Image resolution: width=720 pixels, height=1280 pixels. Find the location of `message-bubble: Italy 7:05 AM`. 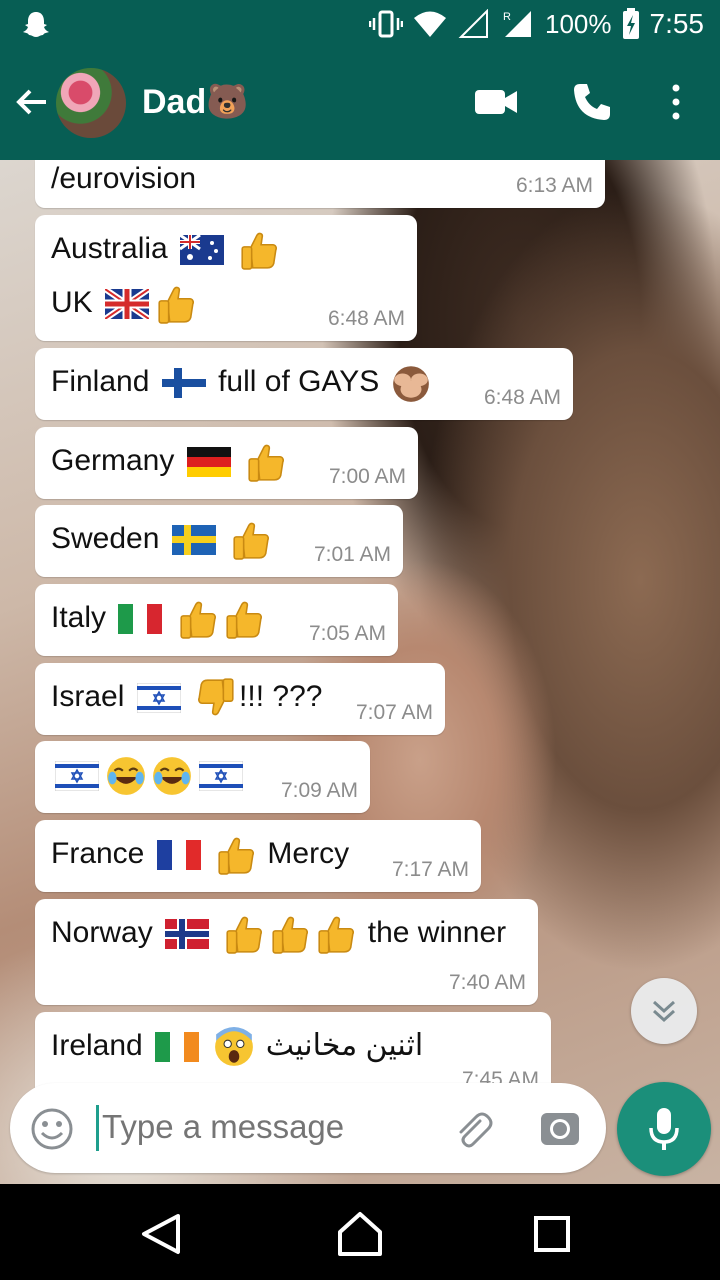

message-bubble: Italy 7:05 AM is located at coordinates (216, 620).